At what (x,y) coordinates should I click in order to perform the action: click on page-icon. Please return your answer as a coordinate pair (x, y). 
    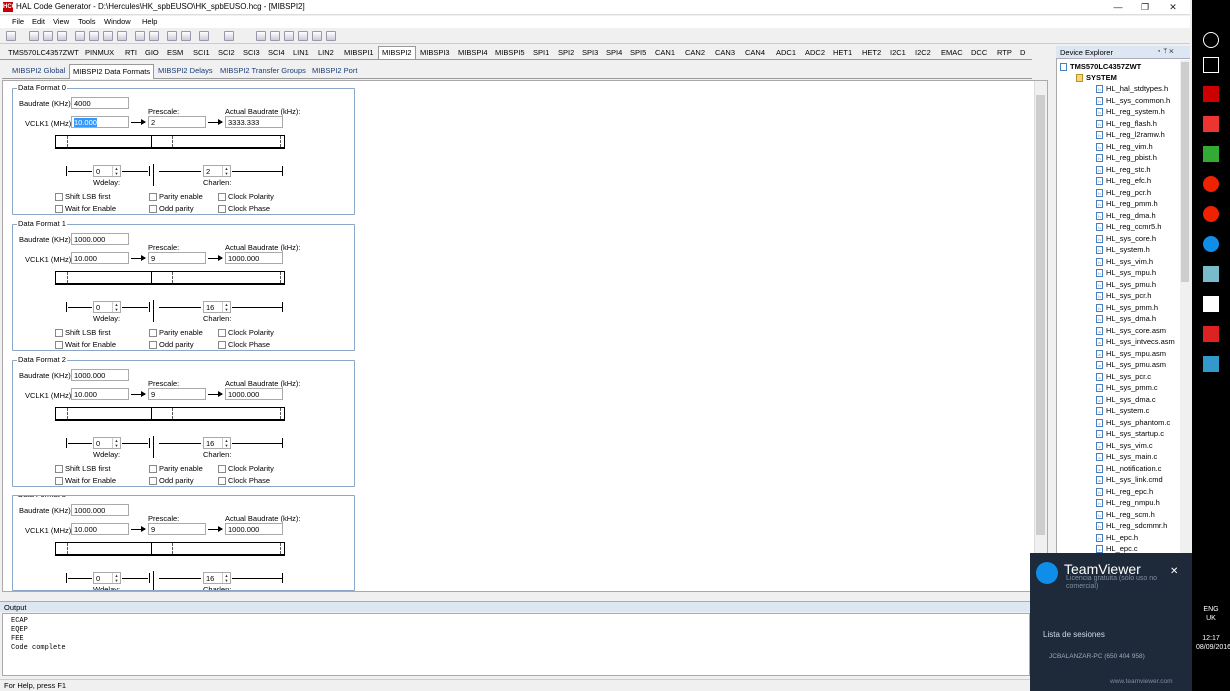
    Looking at the image, I should click on (303, 36).